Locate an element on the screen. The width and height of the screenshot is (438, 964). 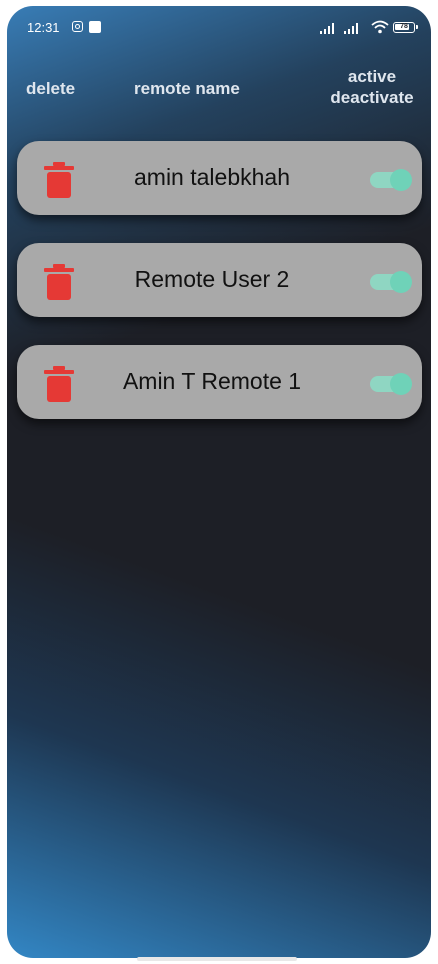
status-time: 12:31 is located at coordinates (43, 27).